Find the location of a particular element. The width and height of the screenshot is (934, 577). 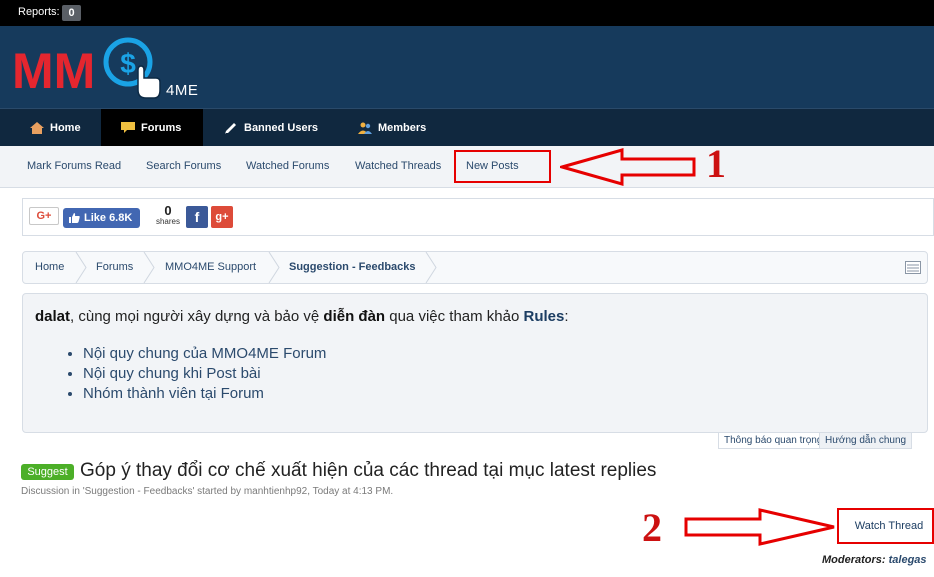

nav-label-members: Members is located at coordinates (402, 128).